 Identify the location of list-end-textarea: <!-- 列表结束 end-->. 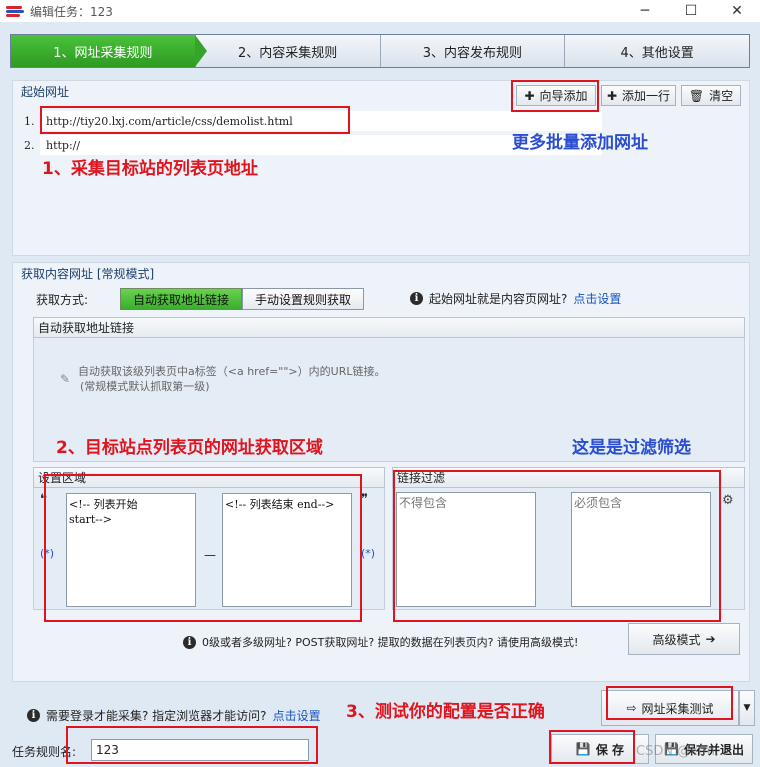
(287, 550).